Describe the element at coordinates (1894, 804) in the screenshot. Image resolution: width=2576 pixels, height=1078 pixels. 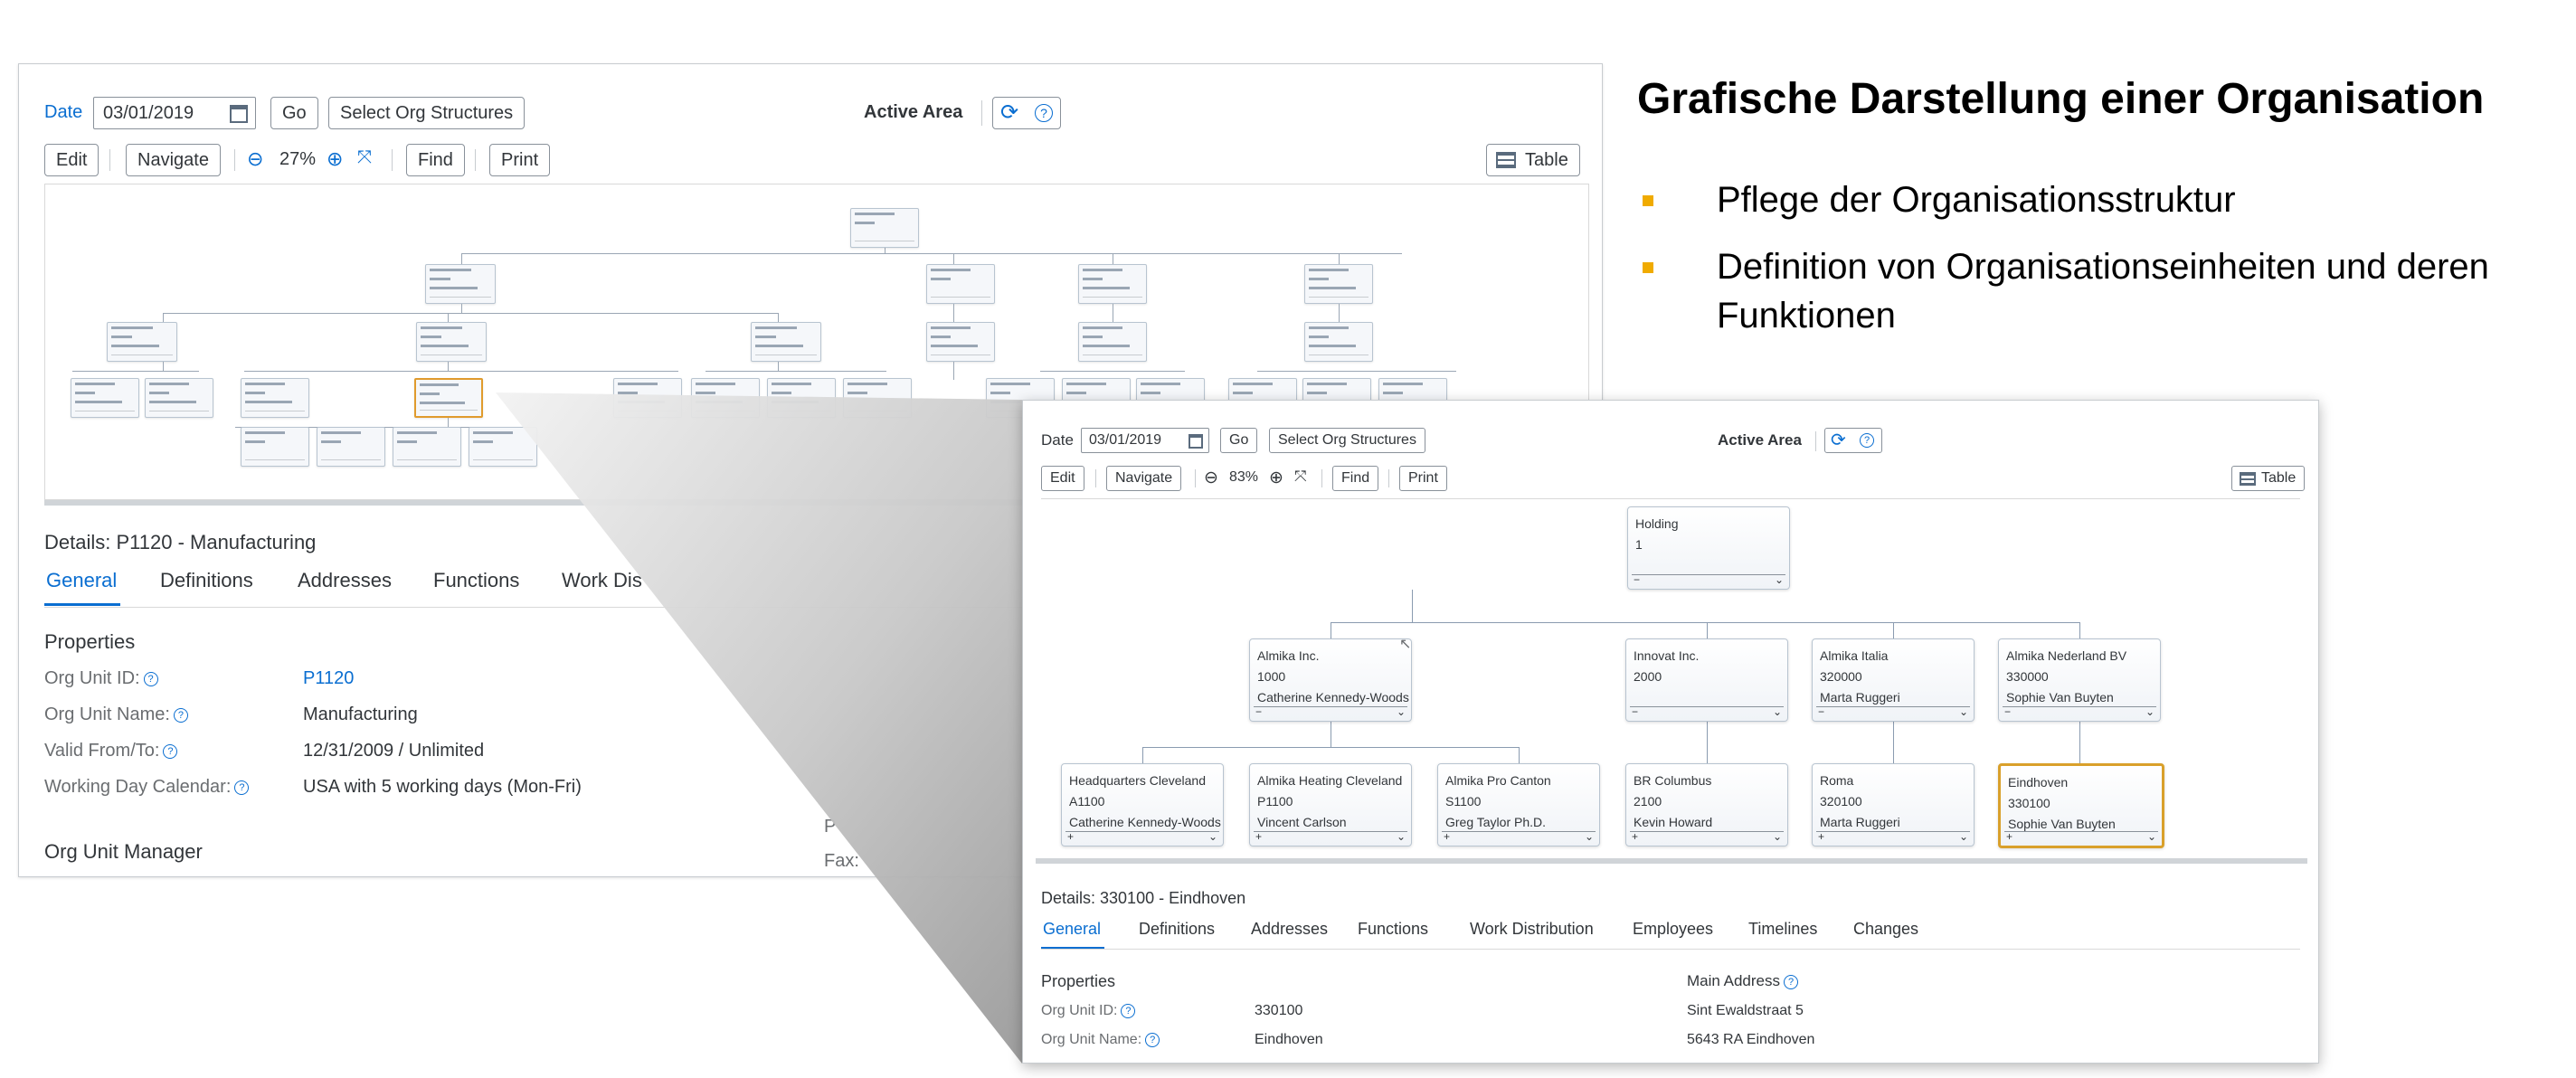
I see `org-node-roma: Roma 320100 Marta Ruggeri + ⌄` at that location.